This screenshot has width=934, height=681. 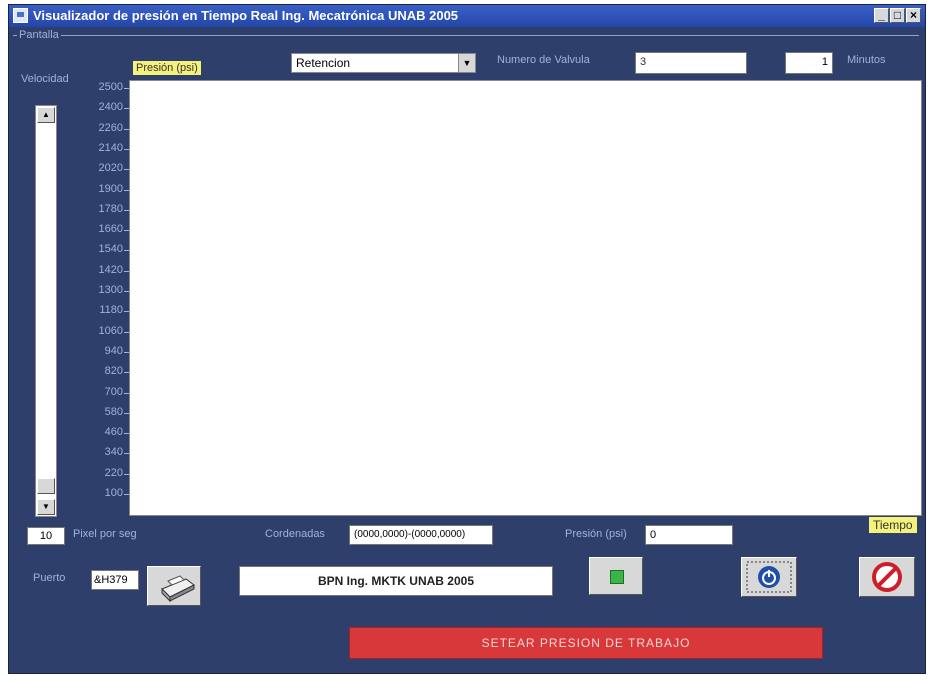 I want to click on y-tick-label: 1180, so click(x=111, y=310).